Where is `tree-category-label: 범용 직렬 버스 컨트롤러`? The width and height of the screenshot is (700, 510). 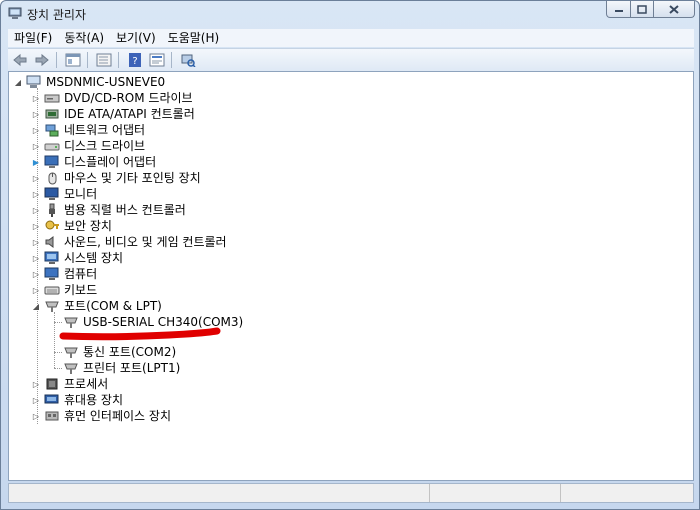 tree-category-label: 범용 직렬 버스 컨트롤러 is located at coordinates (125, 210).